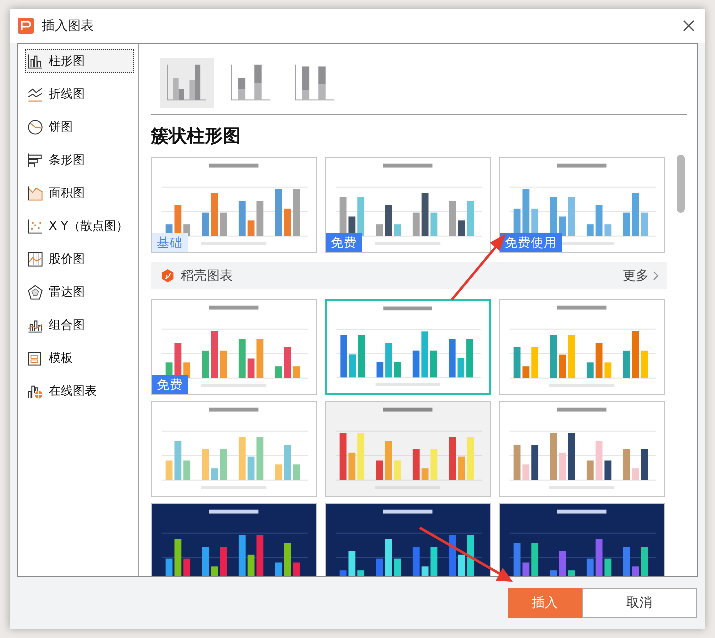 This screenshot has width=715, height=638. Describe the element at coordinates (26, 26) in the screenshot. I see `app-logo-icon` at that location.